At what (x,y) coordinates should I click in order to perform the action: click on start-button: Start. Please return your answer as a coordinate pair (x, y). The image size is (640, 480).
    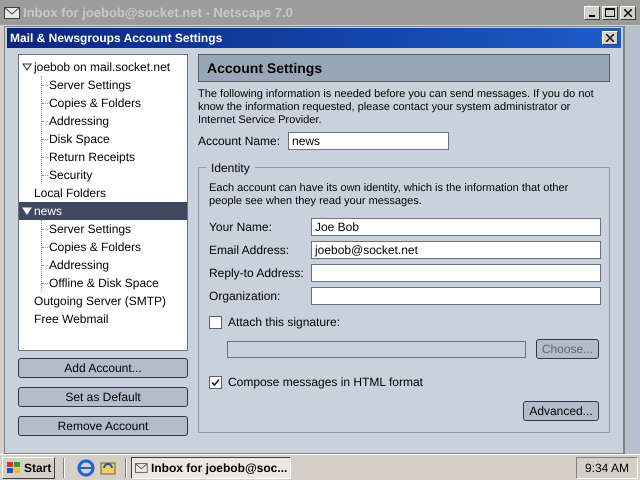
    Looking at the image, I should click on (29, 467).